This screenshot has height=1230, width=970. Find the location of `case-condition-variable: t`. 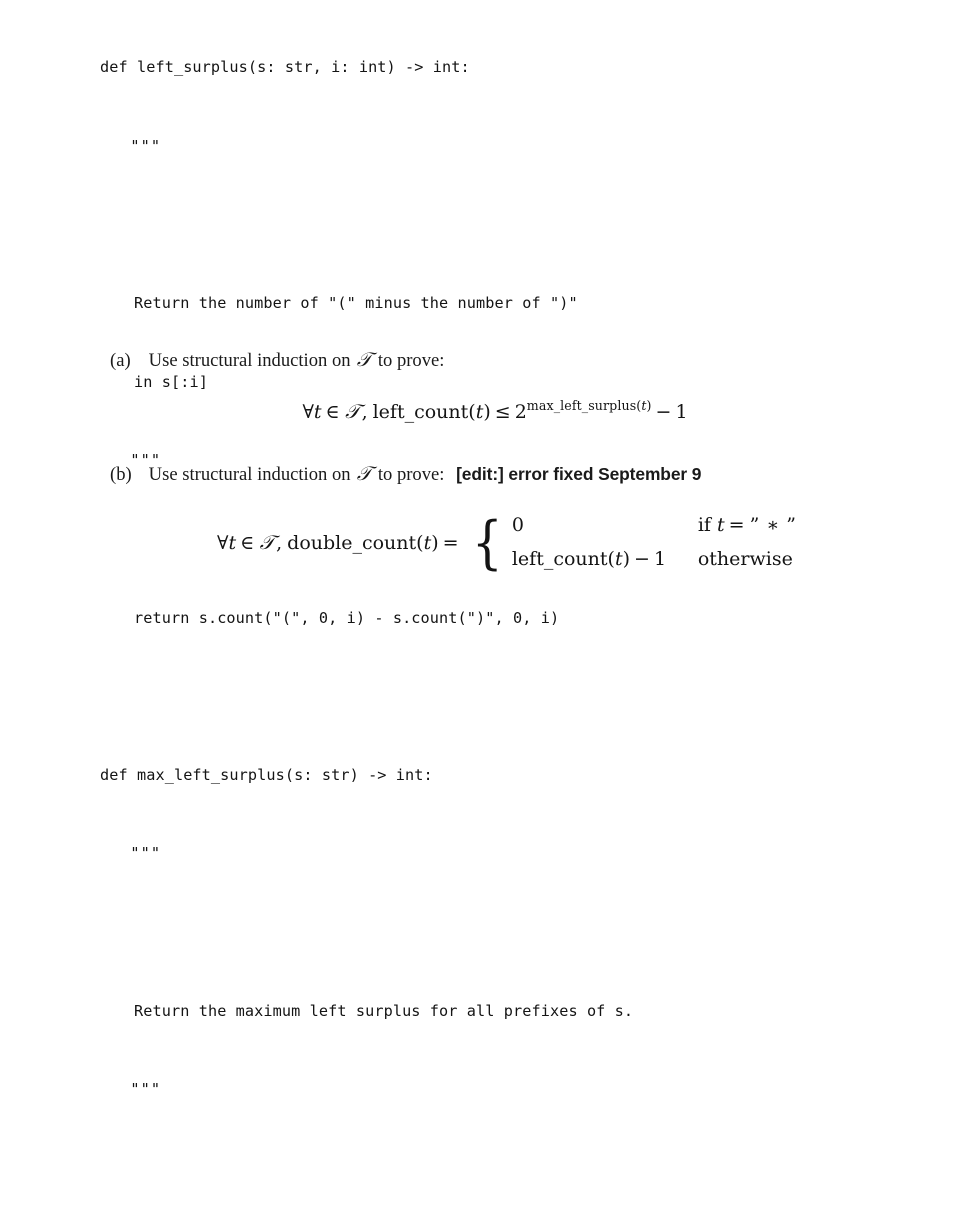

case-condition-variable: t is located at coordinates (721, 525).